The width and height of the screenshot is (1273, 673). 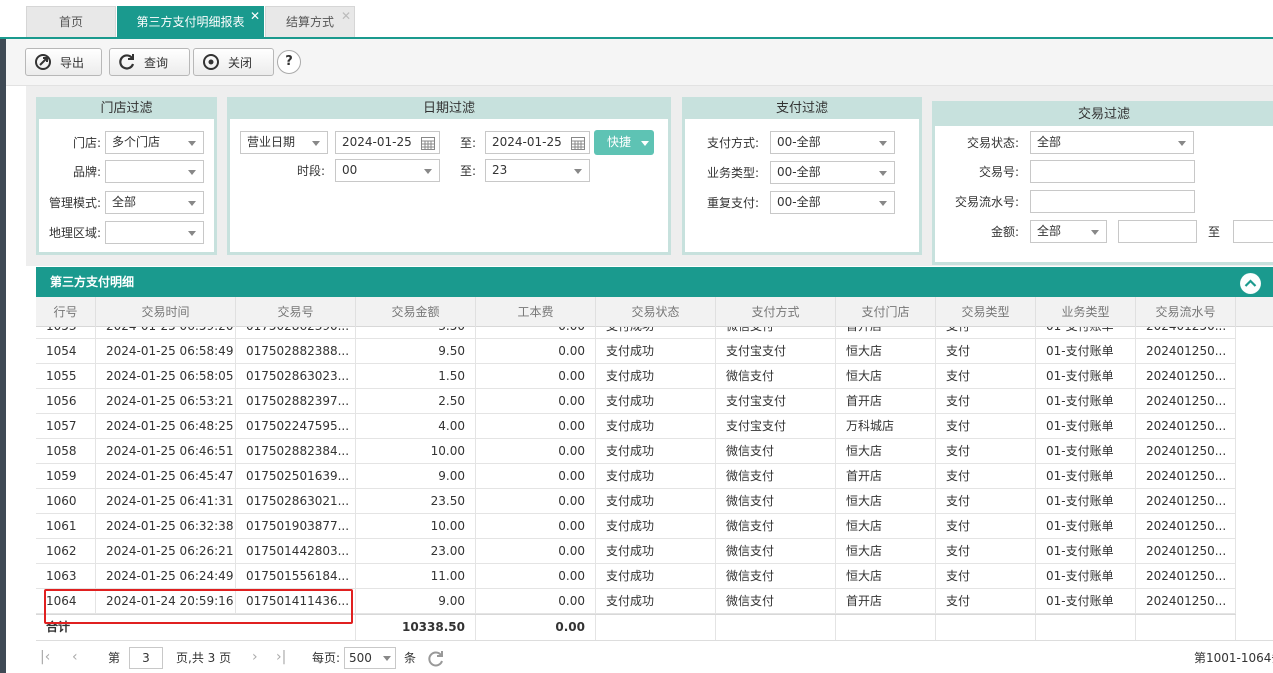 What do you see at coordinates (370, 658) in the screenshot?
I see `per-page-select: 500` at bounding box center [370, 658].